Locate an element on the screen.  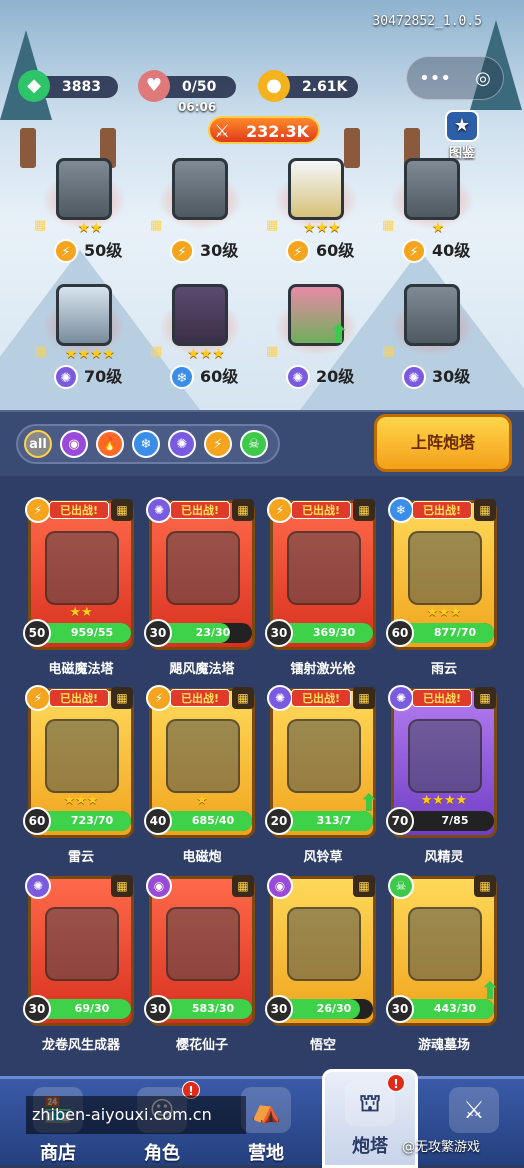
level-text: 70级 is located at coordinates (103, 376).